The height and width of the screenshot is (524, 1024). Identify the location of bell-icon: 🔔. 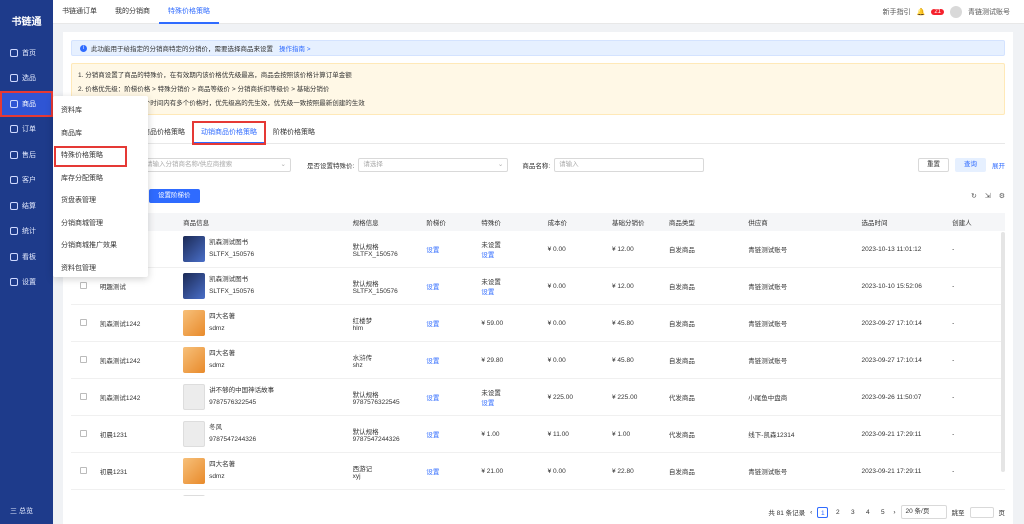
(921, 12).